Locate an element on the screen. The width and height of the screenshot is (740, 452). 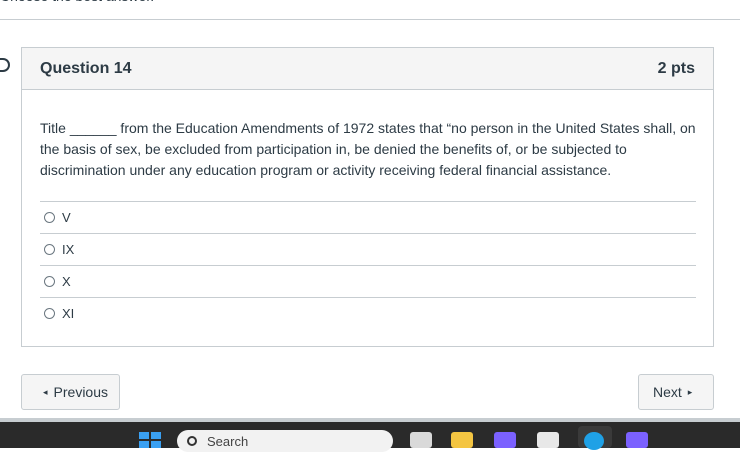
answer-option: IX is located at coordinates (368, 250).